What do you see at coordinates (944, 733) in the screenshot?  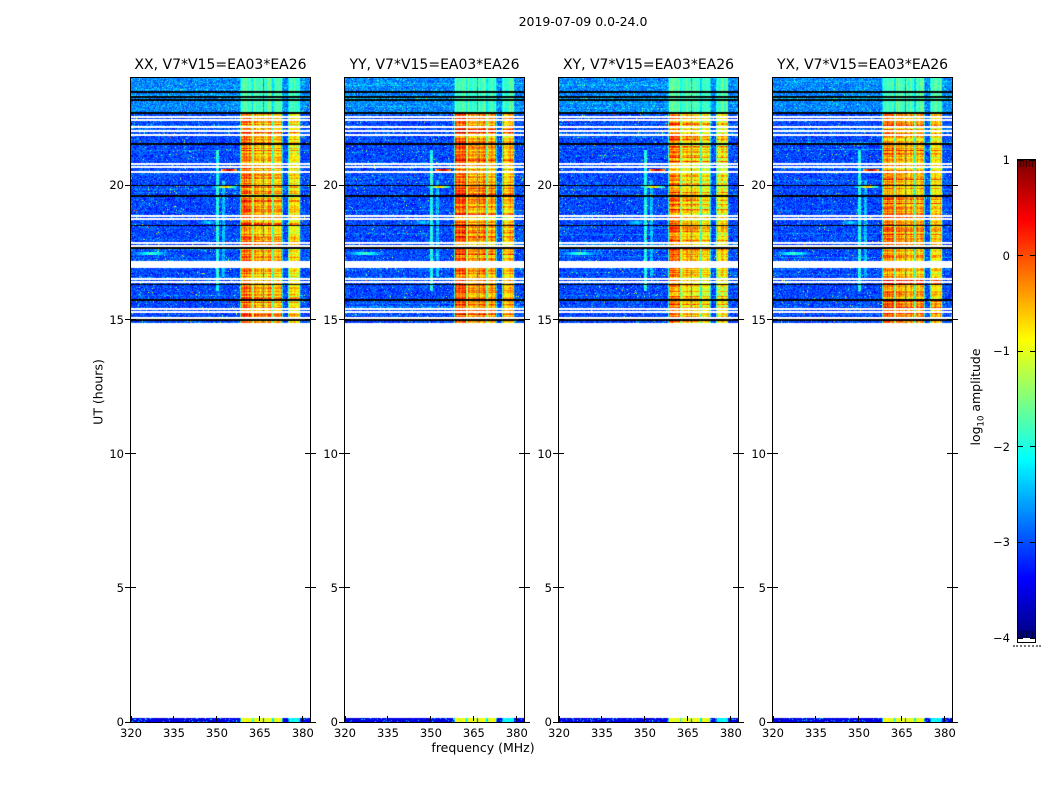 I see `x-tick-label: 380` at bounding box center [944, 733].